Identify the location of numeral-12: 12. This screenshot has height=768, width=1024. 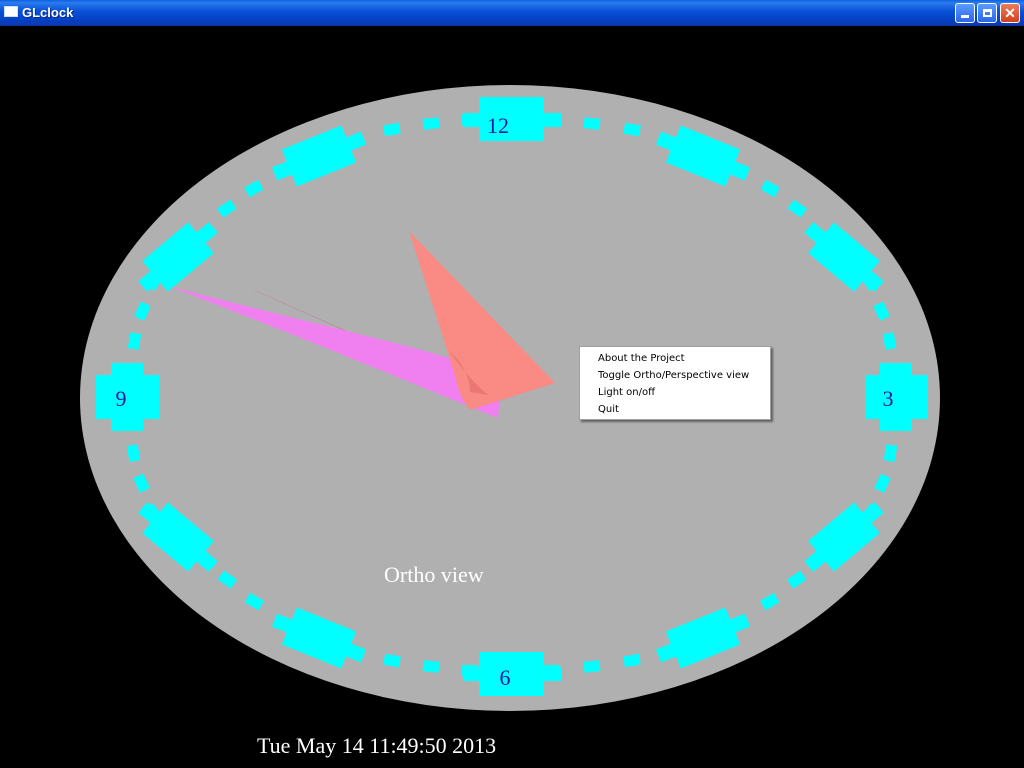
(498, 125).